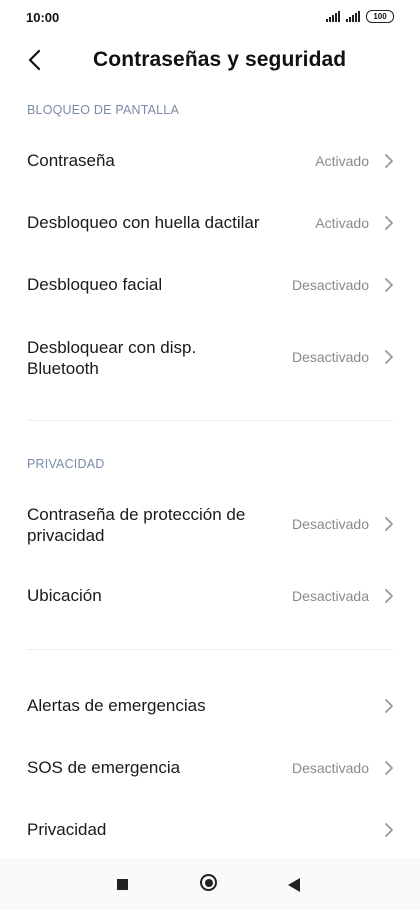 The width and height of the screenshot is (420, 910). I want to click on row-label: Alertas de emergencias, so click(116, 705).